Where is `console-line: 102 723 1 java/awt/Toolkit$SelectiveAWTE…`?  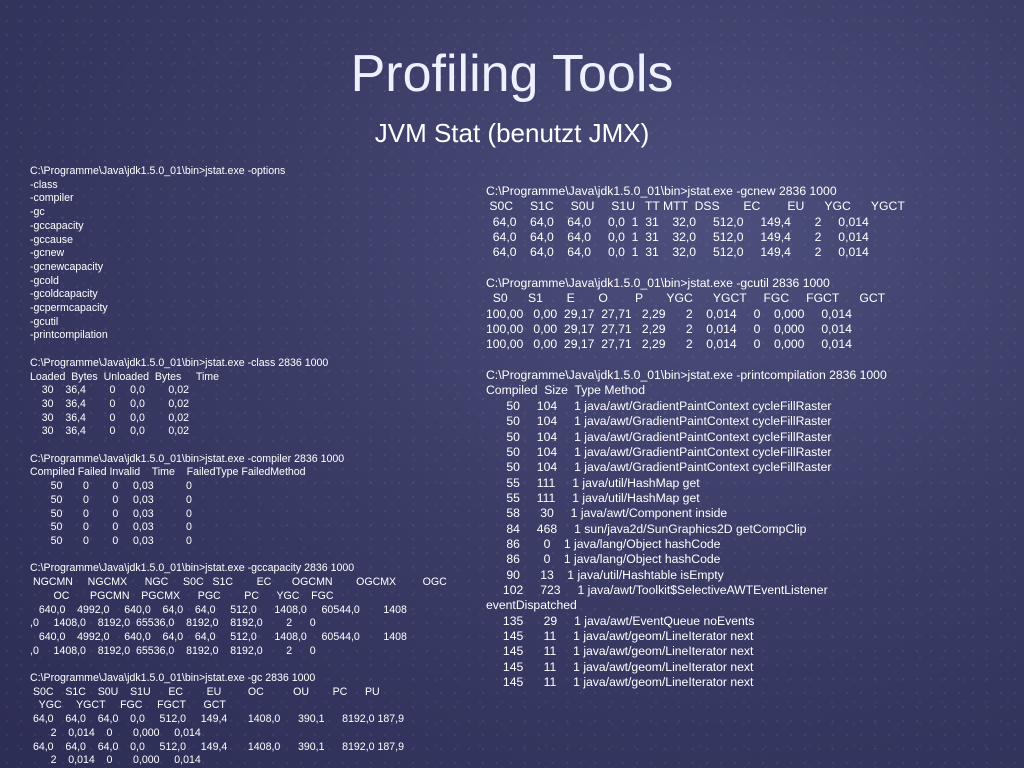 console-line: 102 723 1 java/awt/Toolkit$SelectiveAWTE… is located at coordinates (657, 589).